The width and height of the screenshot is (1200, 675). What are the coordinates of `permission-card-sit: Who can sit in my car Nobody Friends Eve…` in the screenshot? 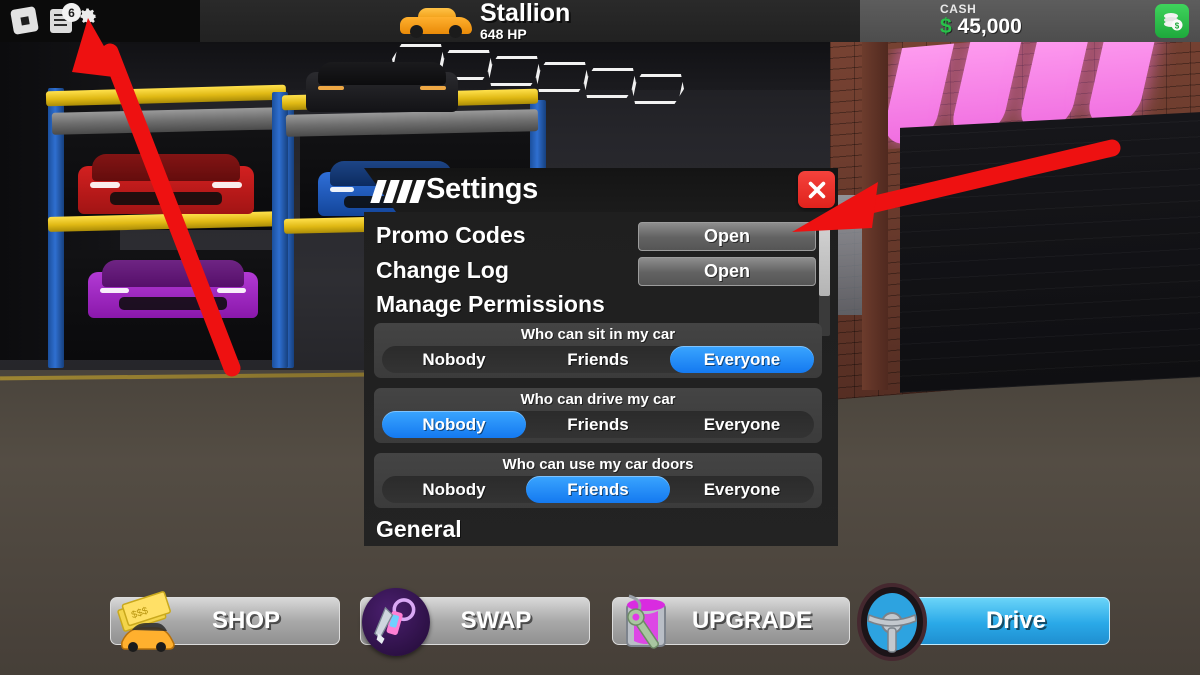 It's located at (598, 350).